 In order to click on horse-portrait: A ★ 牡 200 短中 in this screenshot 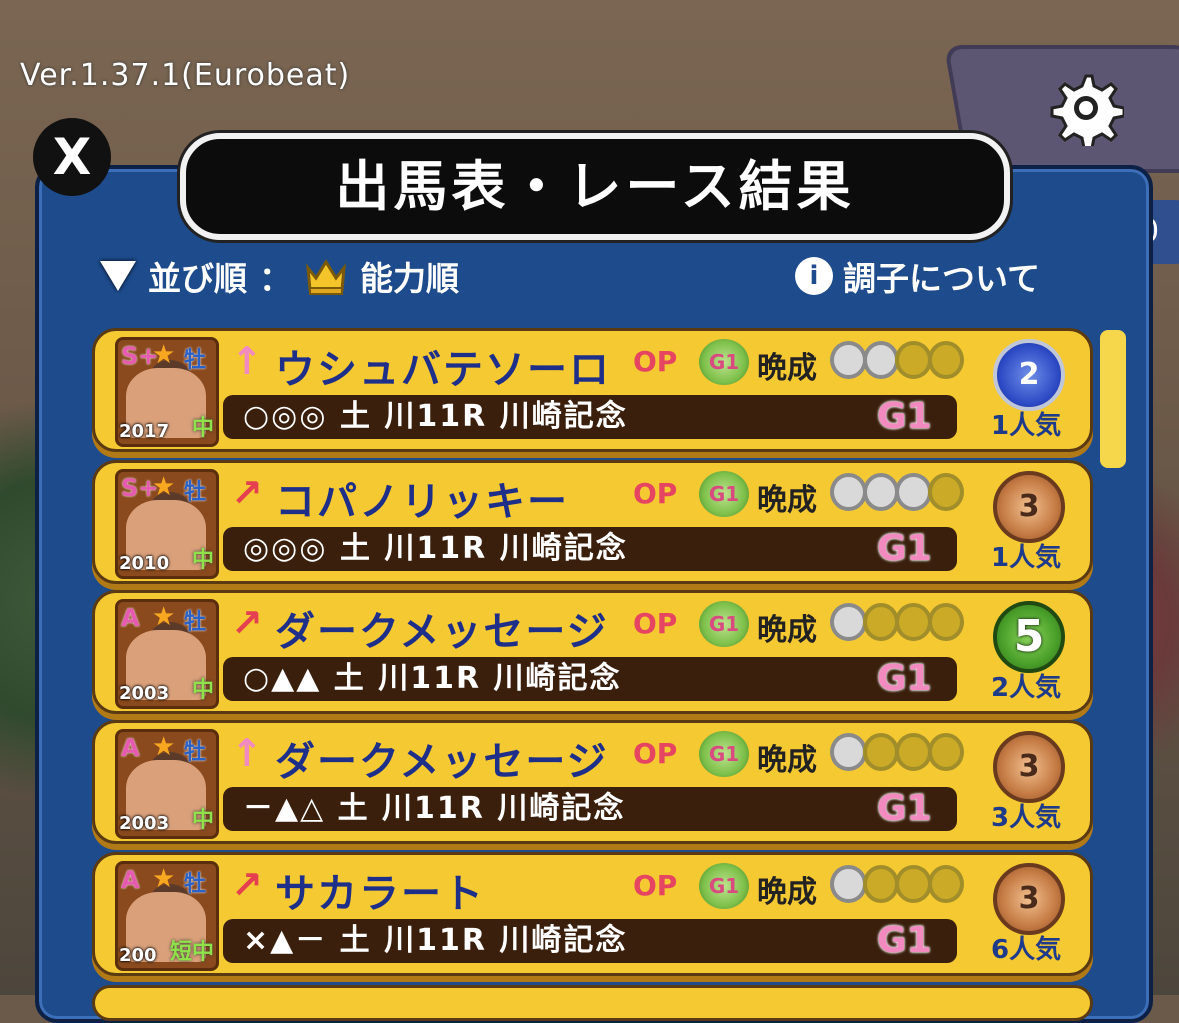, I will do `click(167, 916)`.